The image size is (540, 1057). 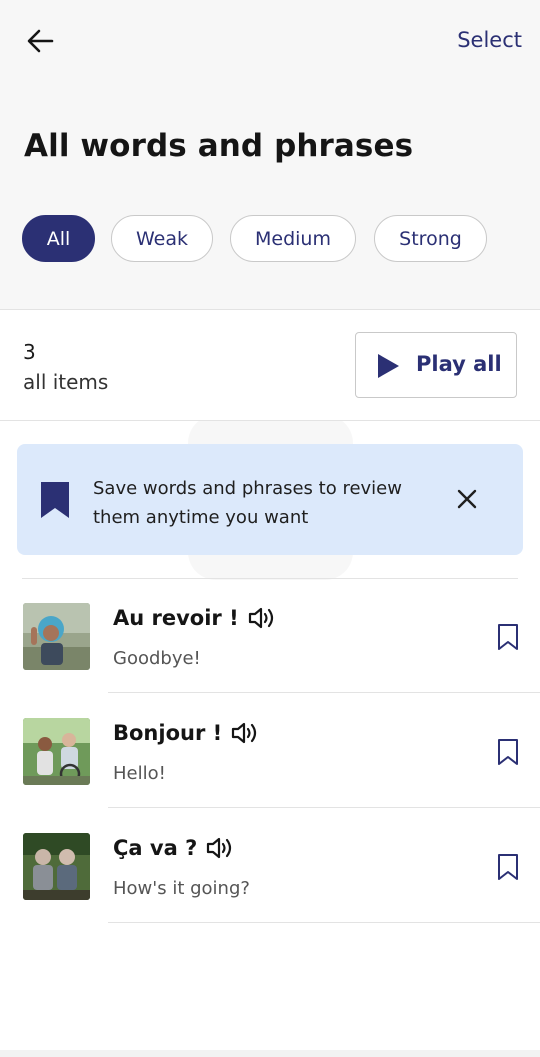 I want to click on play-all-label: Play all, so click(x=459, y=364).